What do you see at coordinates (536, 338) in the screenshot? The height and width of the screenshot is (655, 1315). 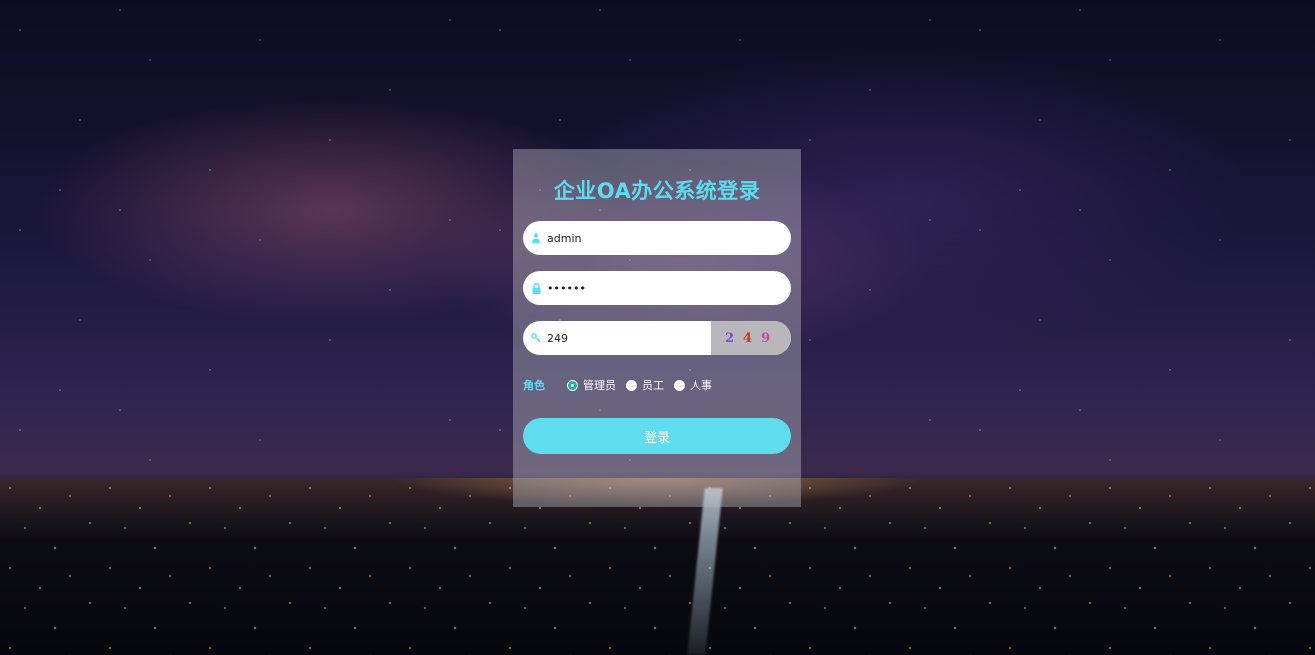 I see `key-icon` at bounding box center [536, 338].